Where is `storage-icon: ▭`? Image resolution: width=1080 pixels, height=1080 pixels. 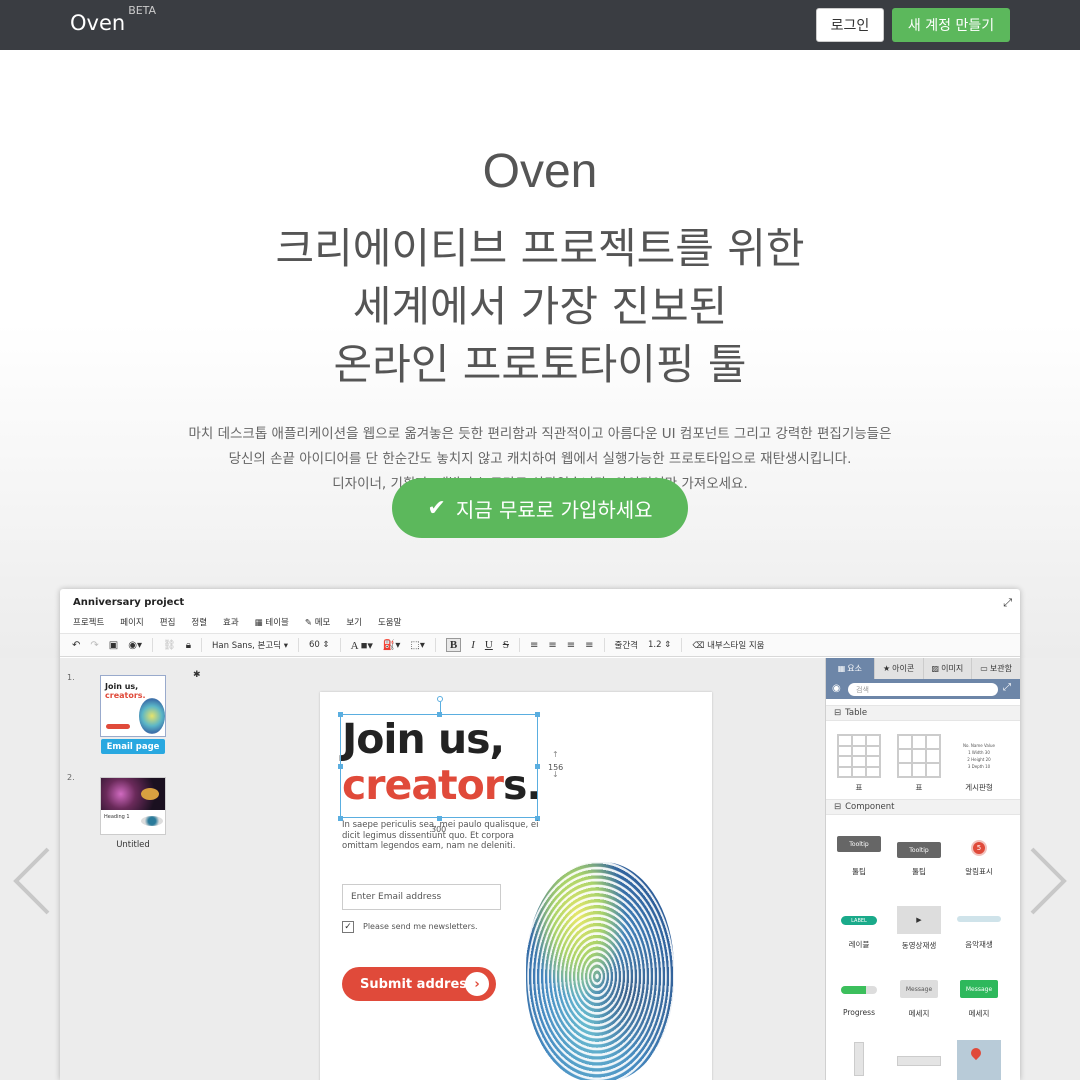 storage-icon: ▭ is located at coordinates (984, 668).